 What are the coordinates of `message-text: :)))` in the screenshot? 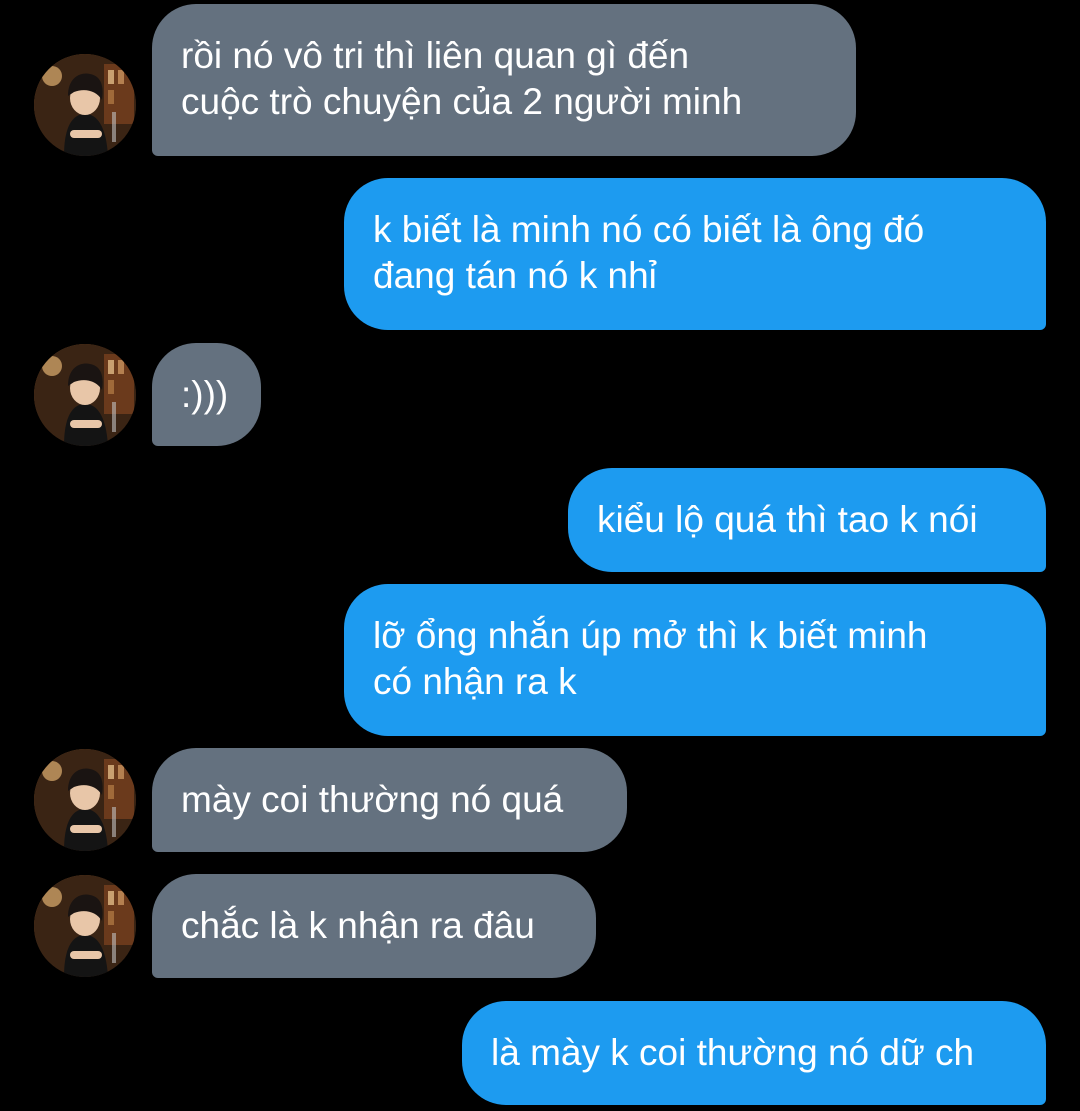 It's located at (205, 394).